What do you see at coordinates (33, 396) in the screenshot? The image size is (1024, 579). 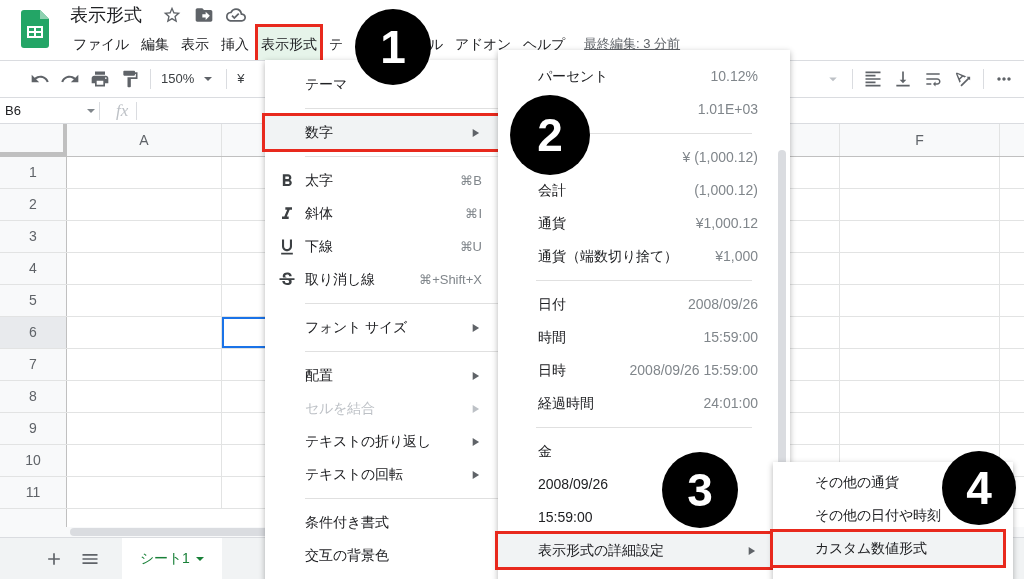 I see `row-header: 8` at bounding box center [33, 396].